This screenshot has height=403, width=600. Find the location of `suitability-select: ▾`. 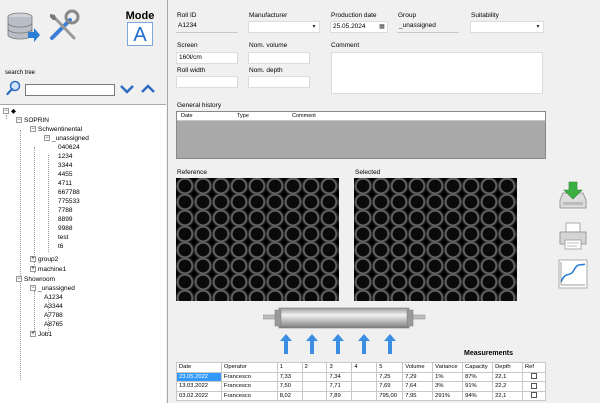

suitability-select: ▾ is located at coordinates (507, 27).